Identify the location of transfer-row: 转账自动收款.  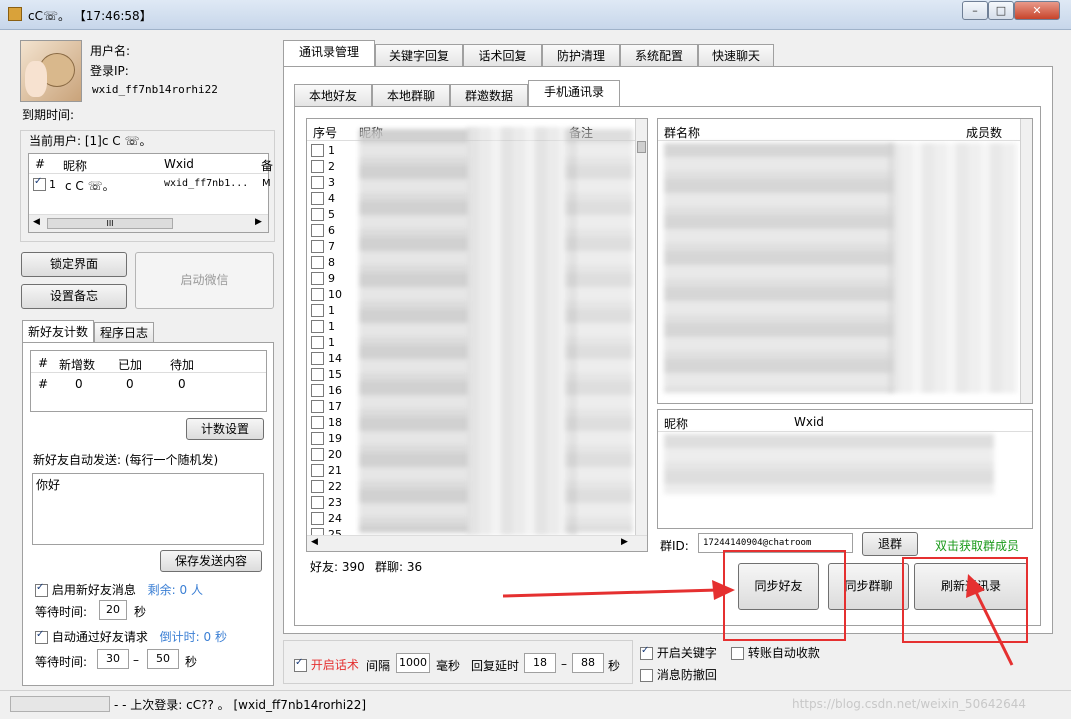
(775, 652).